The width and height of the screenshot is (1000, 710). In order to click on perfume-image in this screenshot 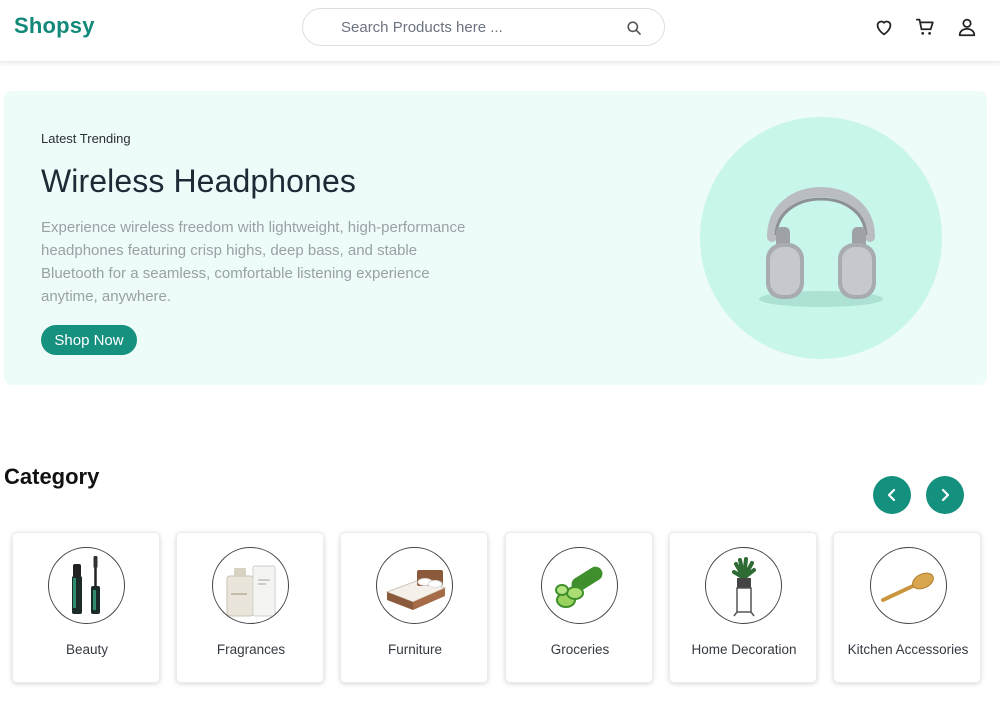, I will do `click(251, 591)`.